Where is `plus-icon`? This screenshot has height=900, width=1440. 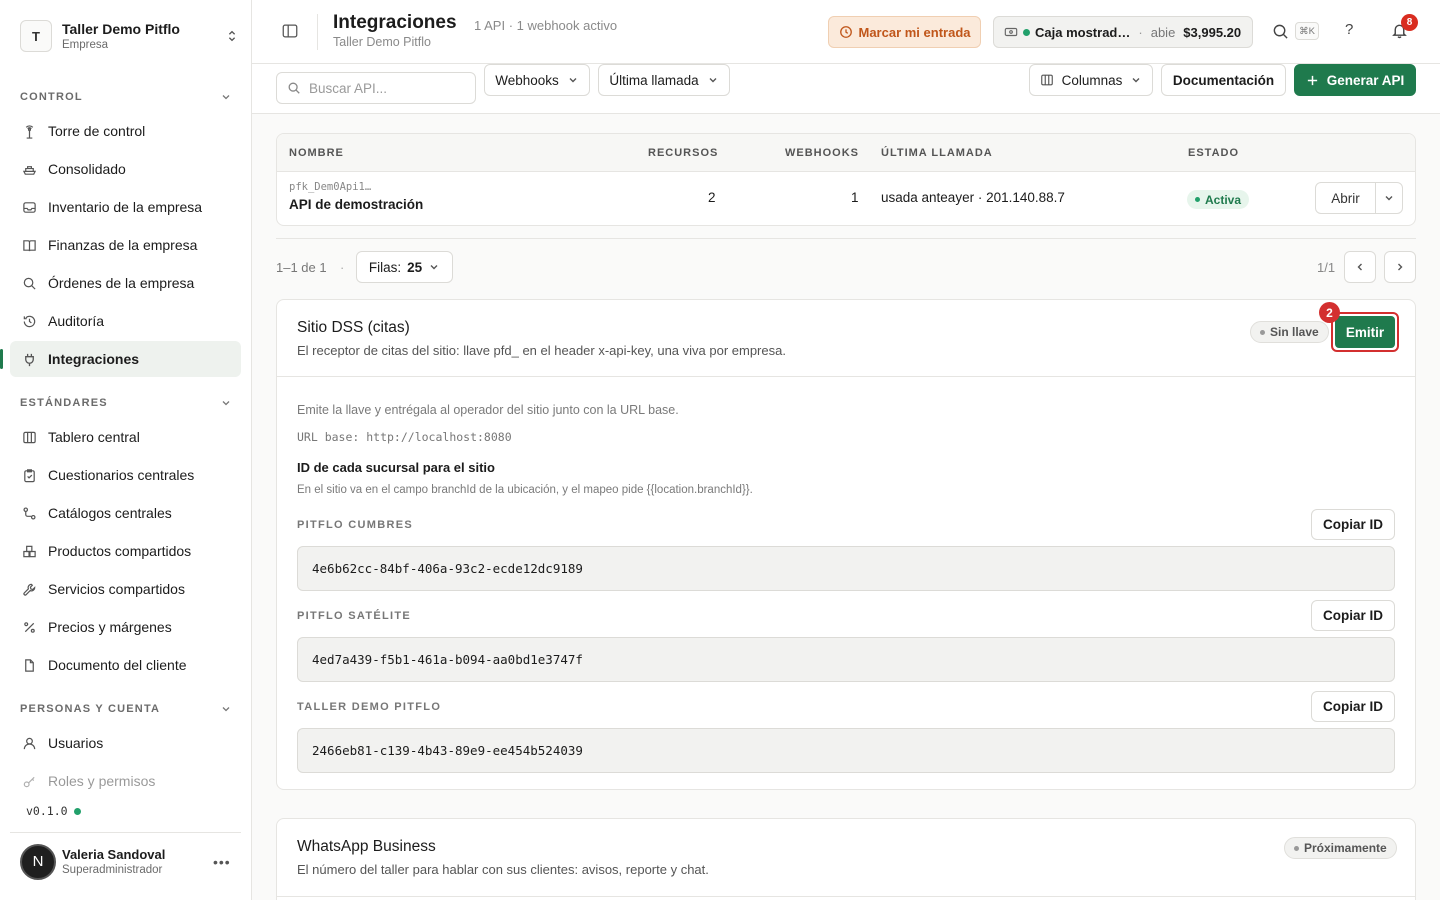
plus-icon is located at coordinates (1312, 80).